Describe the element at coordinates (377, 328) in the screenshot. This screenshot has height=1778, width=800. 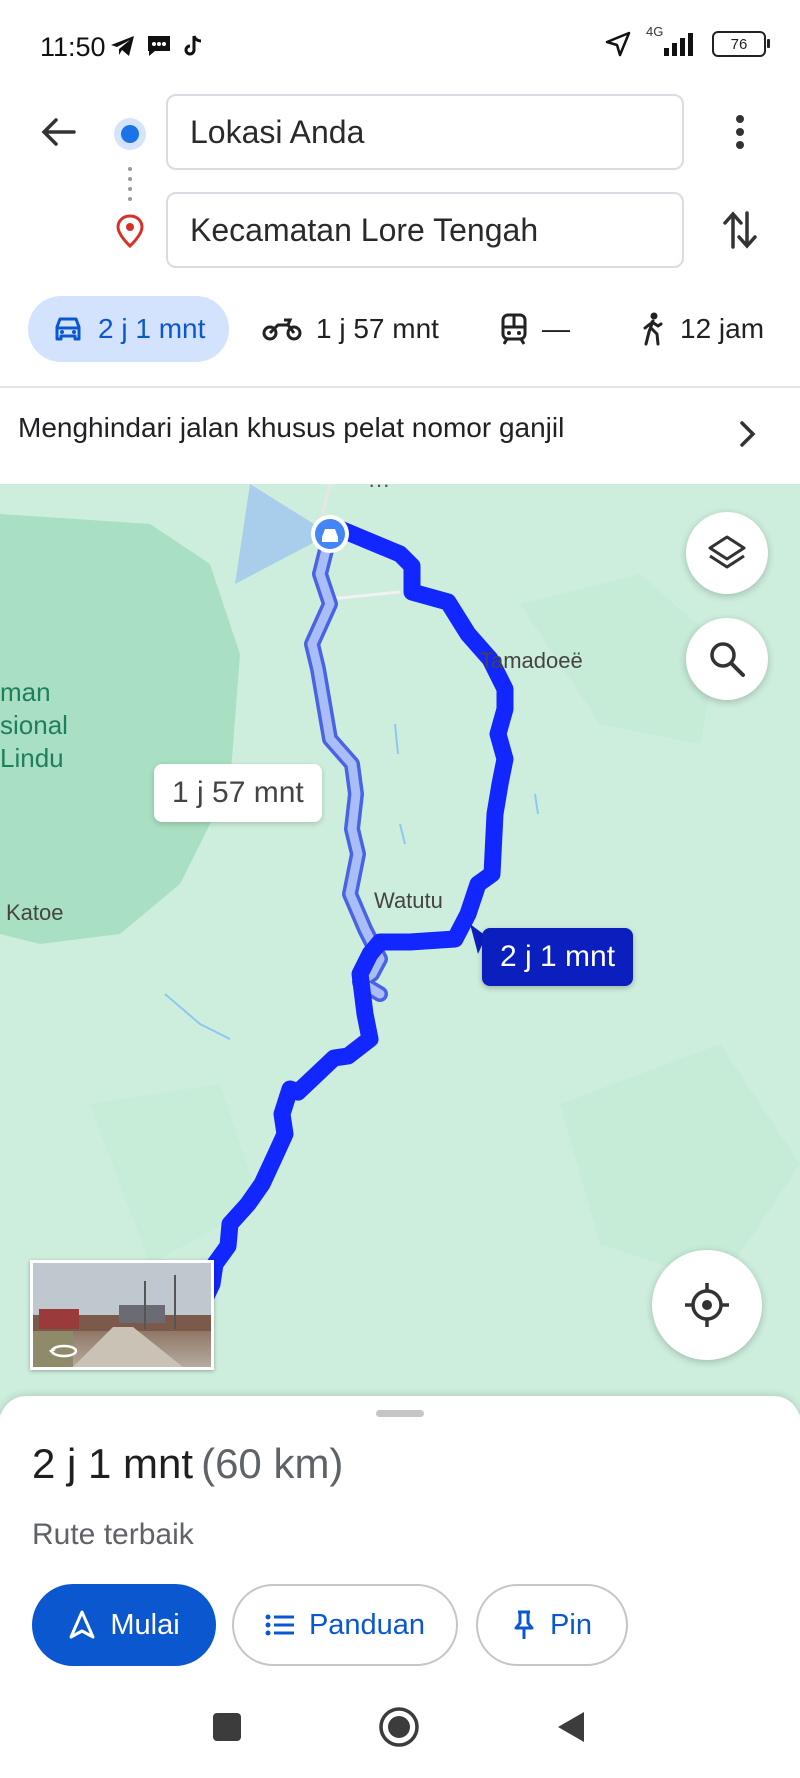
I see `mode-motorcycle-label: 1 j 57 mnt` at that location.